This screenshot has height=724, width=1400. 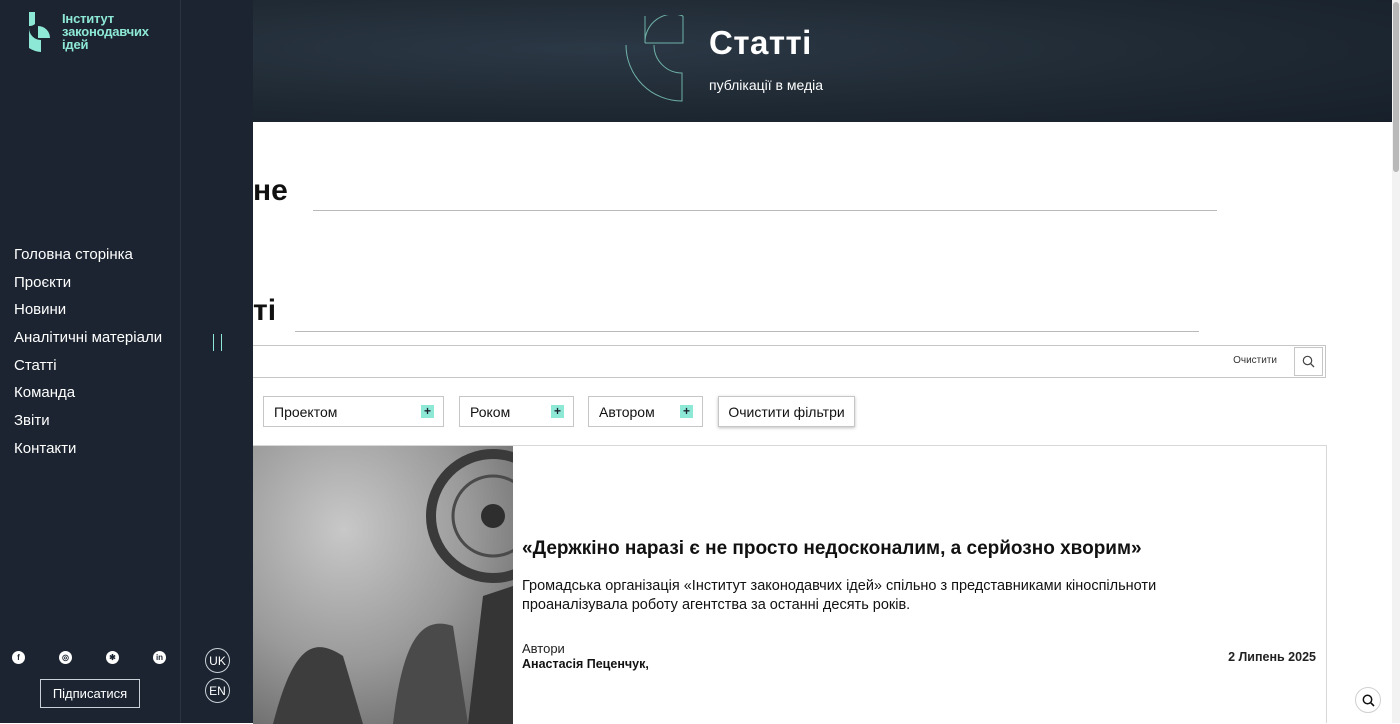 What do you see at coordinates (88, 452) in the screenshot?
I see `nav-item-contacts: Контакти` at bounding box center [88, 452].